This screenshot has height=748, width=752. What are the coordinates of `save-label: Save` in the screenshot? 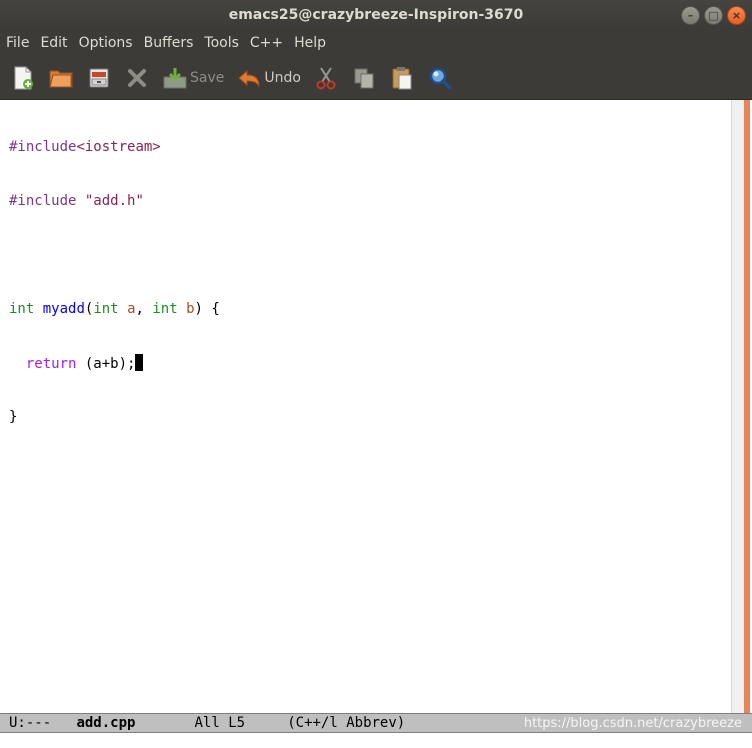 It's located at (207, 77).